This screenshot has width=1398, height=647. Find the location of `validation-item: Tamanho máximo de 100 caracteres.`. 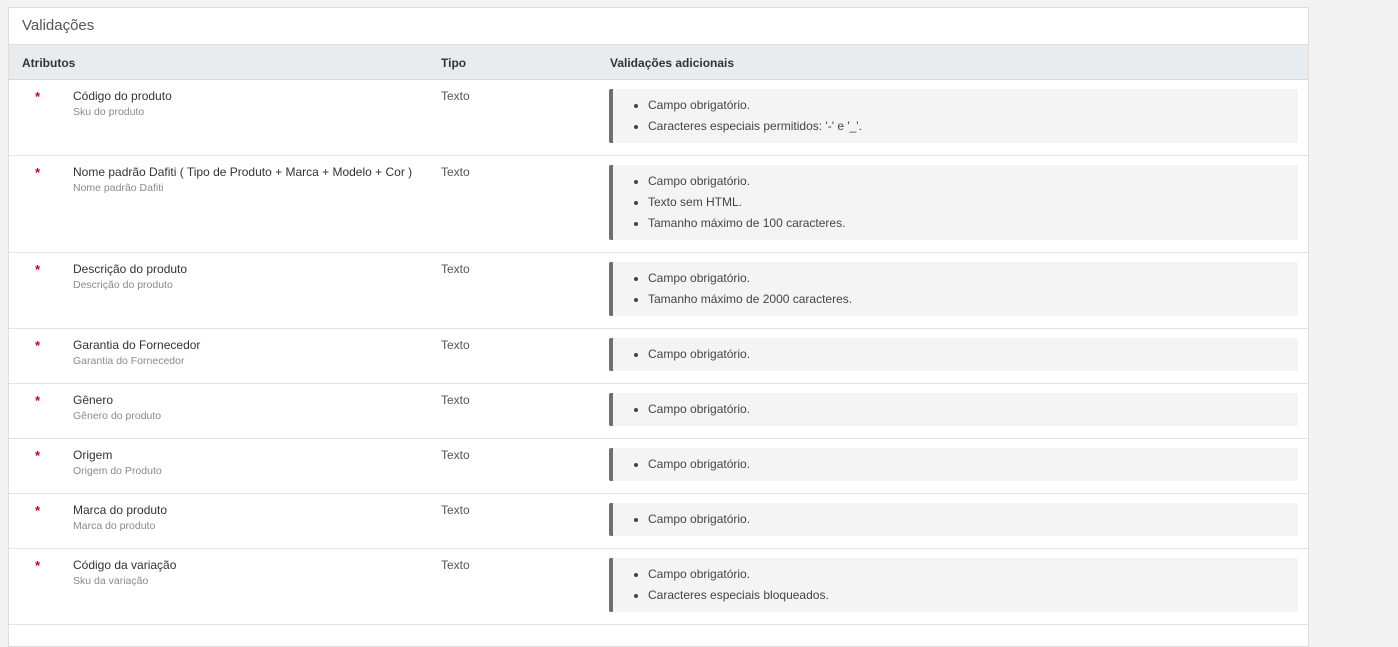

validation-item: Tamanho máximo de 100 caracteres. is located at coordinates (973, 223).